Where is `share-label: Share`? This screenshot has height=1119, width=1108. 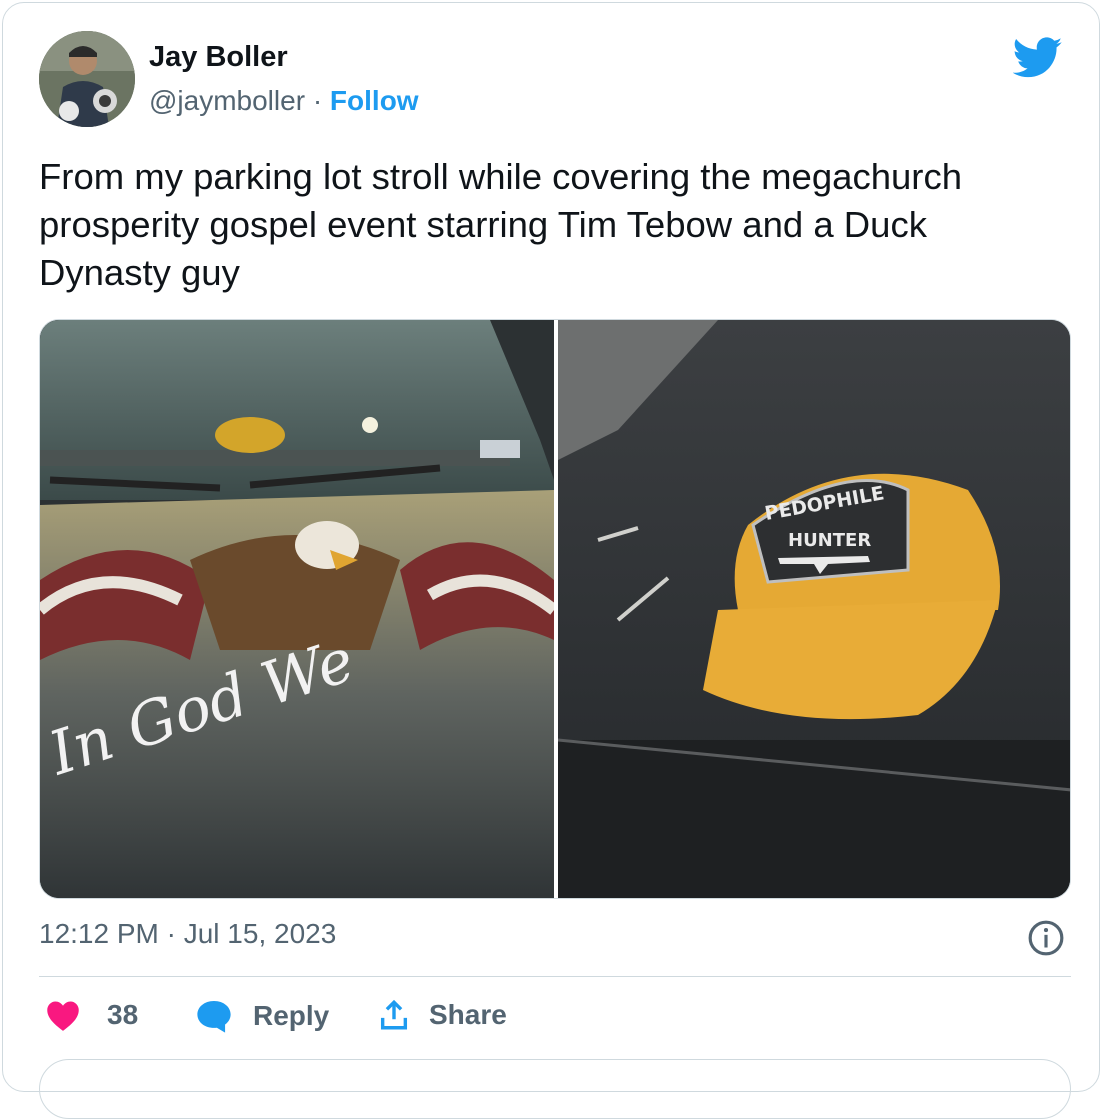
share-label: Share is located at coordinates (468, 1014).